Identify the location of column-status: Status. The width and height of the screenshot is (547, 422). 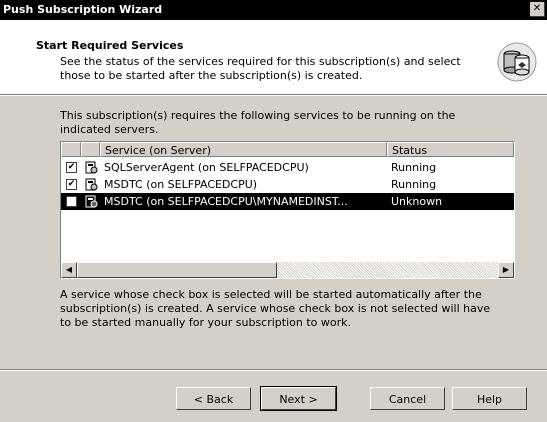
(450, 149).